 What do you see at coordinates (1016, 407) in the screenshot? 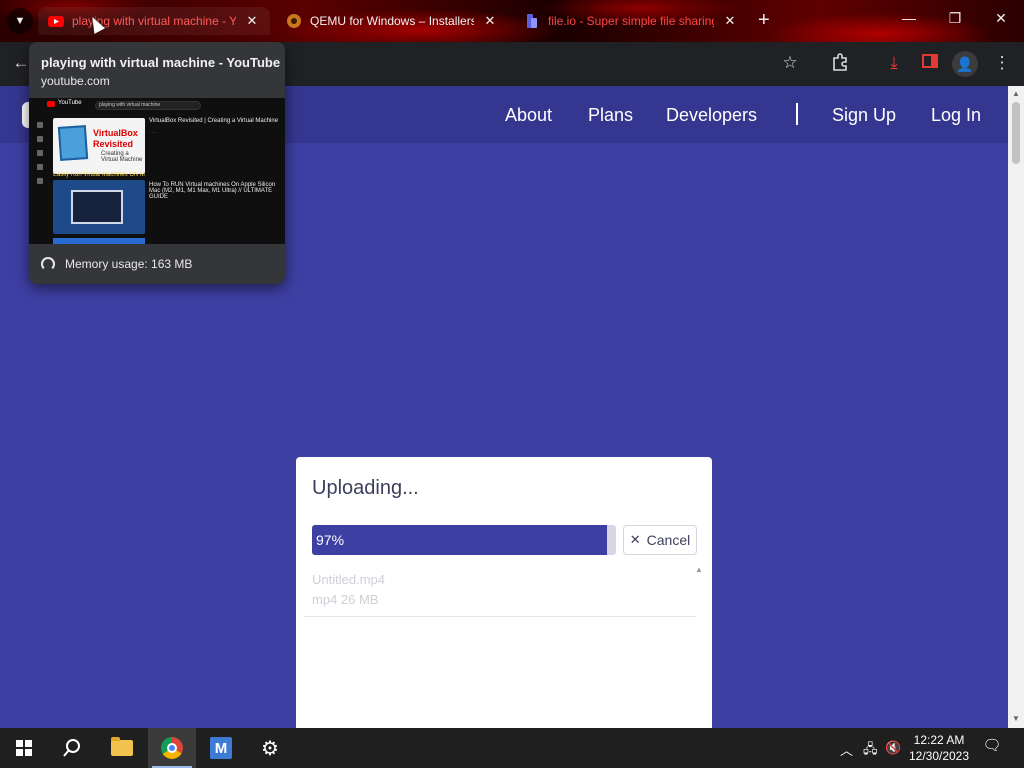
I see `page-scrollbar: ▲ ▼` at bounding box center [1016, 407].